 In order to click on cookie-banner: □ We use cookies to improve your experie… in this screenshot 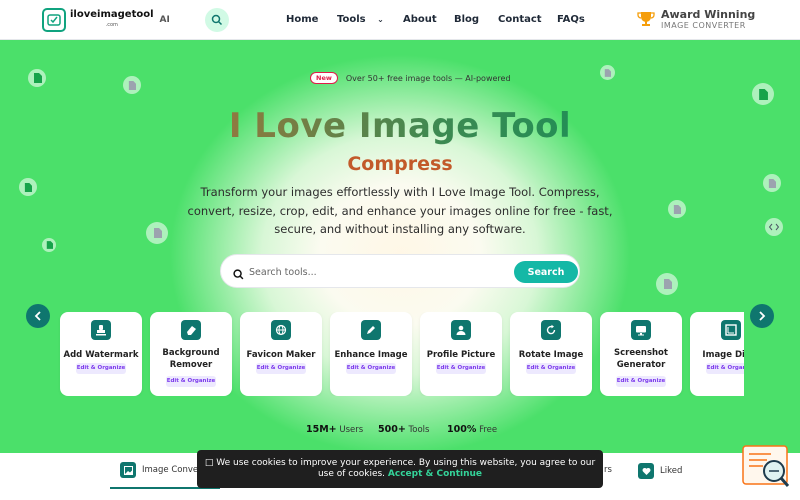, I will do `click(400, 469)`.